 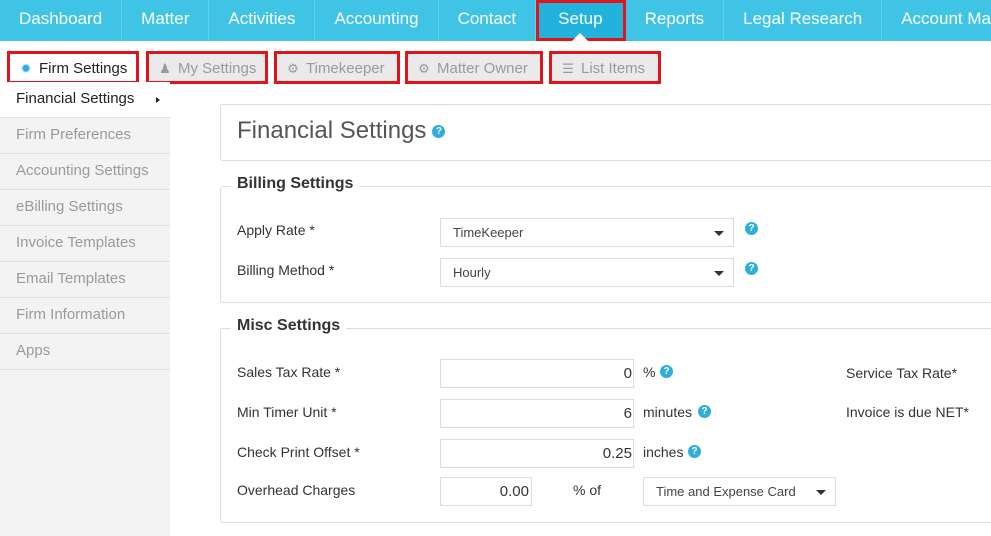 What do you see at coordinates (85, 244) in the screenshot?
I see `sidebar-item-invoice-templates: Invoice Templates` at bounding box center [85, 244].